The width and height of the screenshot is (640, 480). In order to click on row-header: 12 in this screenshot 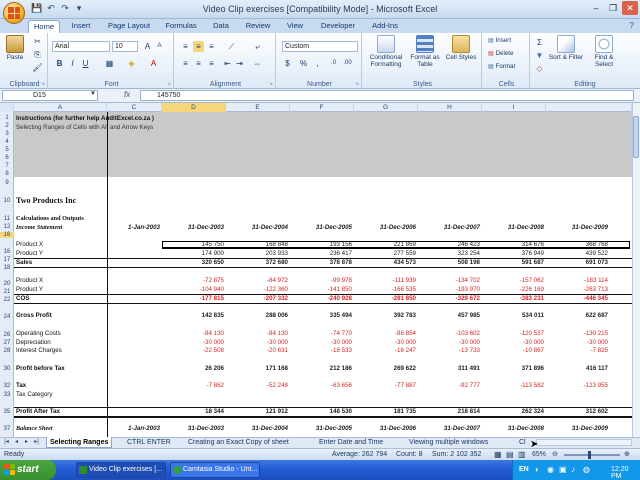, I will do `click(7, 227)`.